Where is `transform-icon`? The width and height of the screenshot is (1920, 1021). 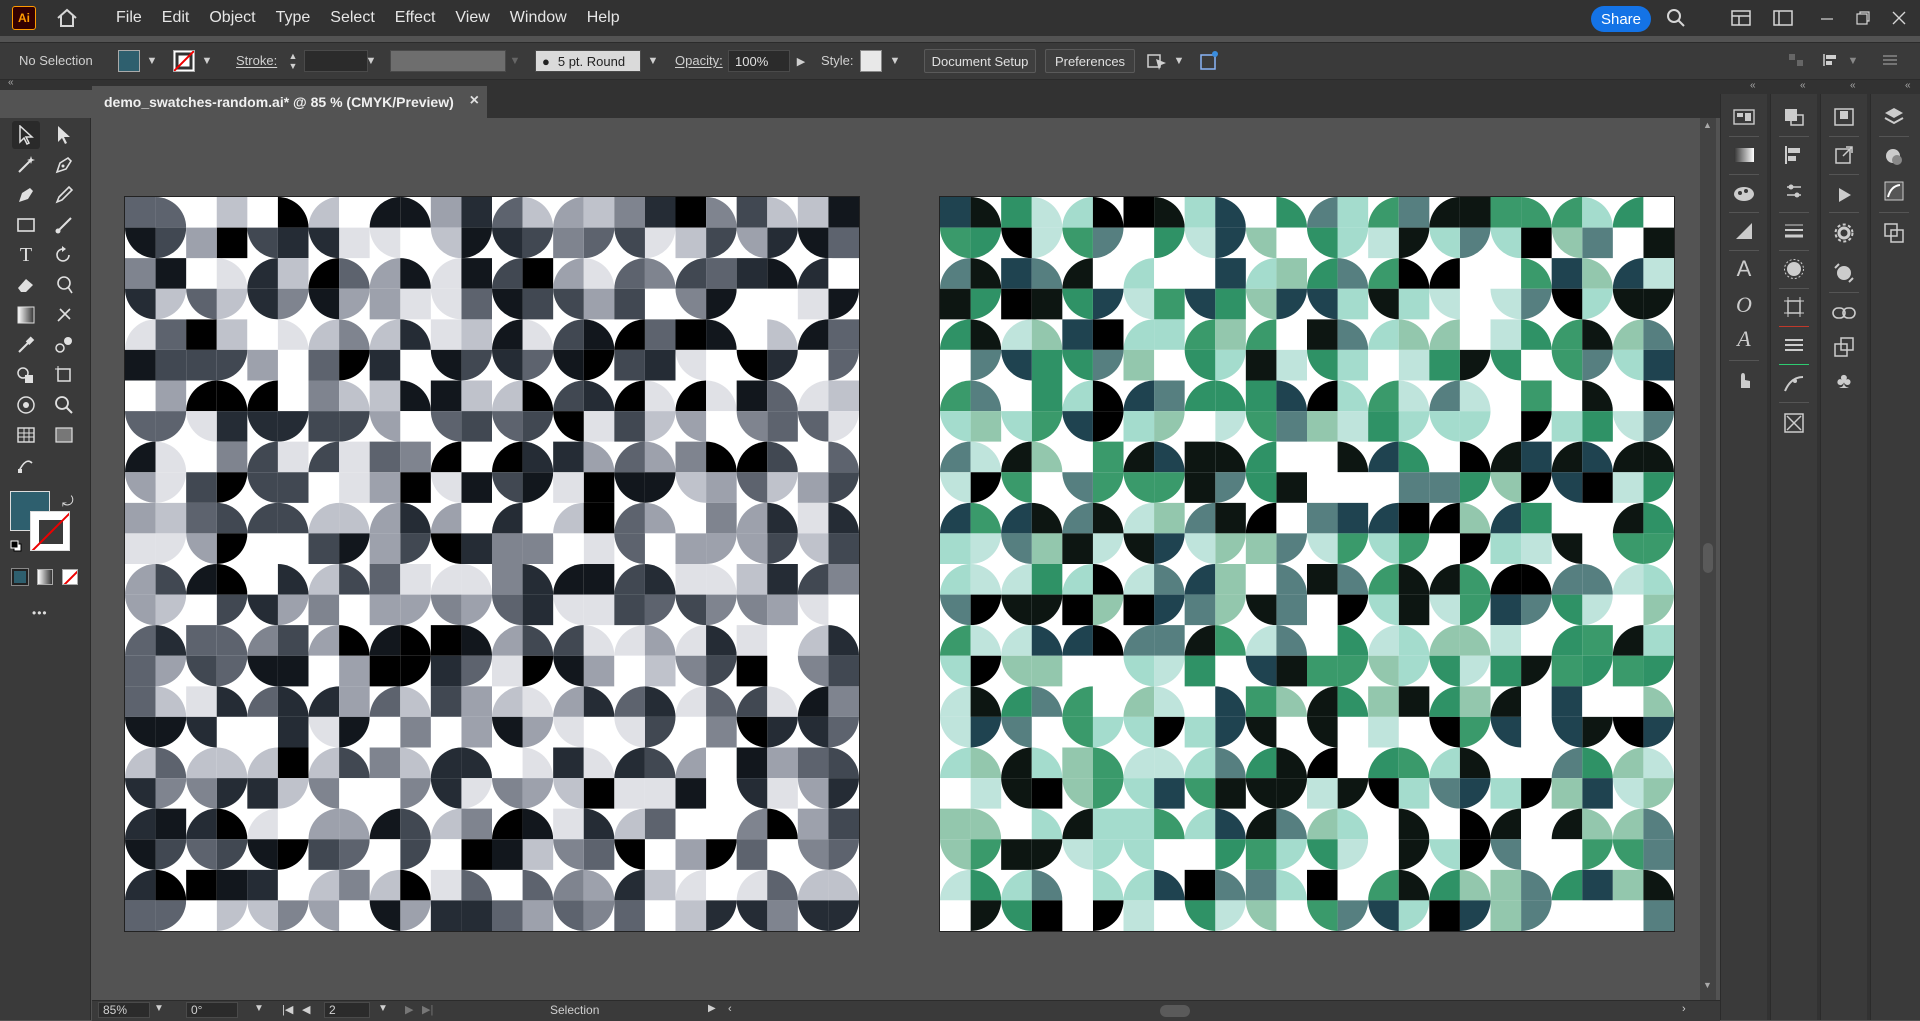
transform-icon is located at coordinates (1832, 60).